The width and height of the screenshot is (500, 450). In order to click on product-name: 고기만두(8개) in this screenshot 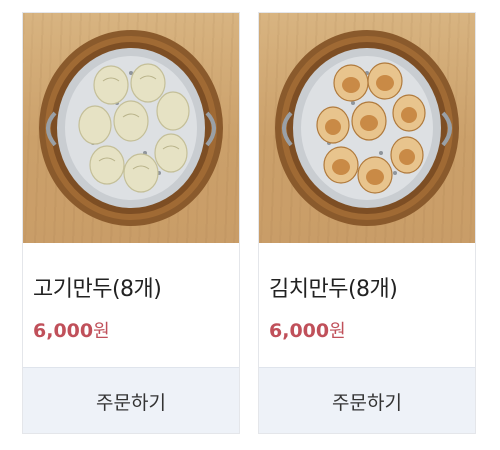, I will do `click(97, 287)`.